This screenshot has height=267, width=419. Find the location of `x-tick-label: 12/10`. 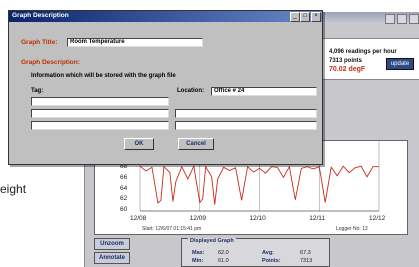

x-tick-label: 12/10 is located at coordinates (257, 218).